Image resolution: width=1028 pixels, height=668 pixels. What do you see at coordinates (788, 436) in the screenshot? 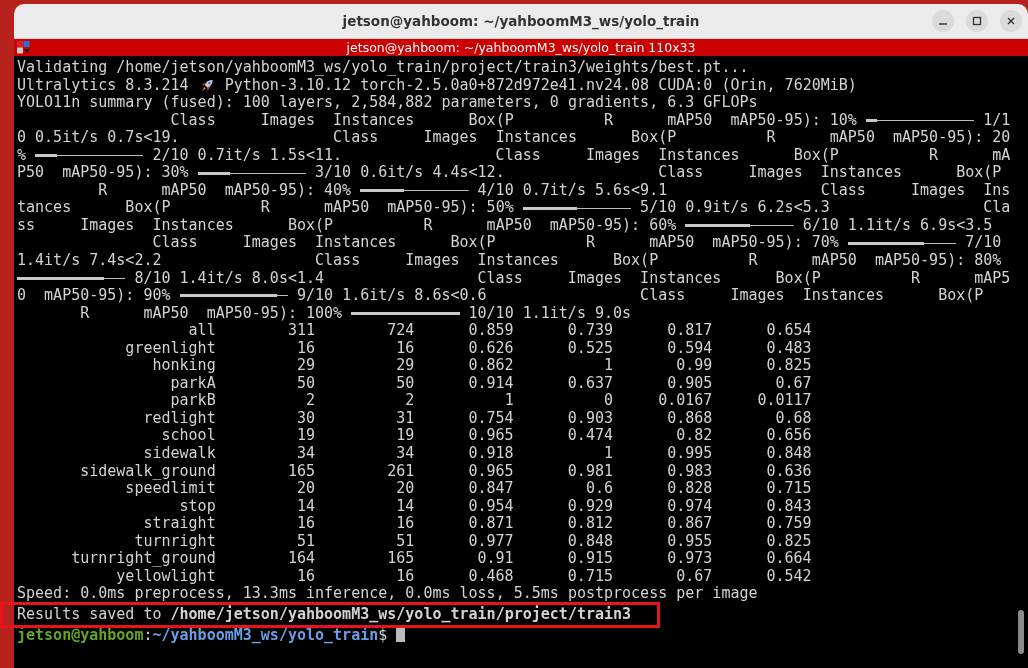
I see `table-cell-text: 0.656` at bounding box center [788, 436].